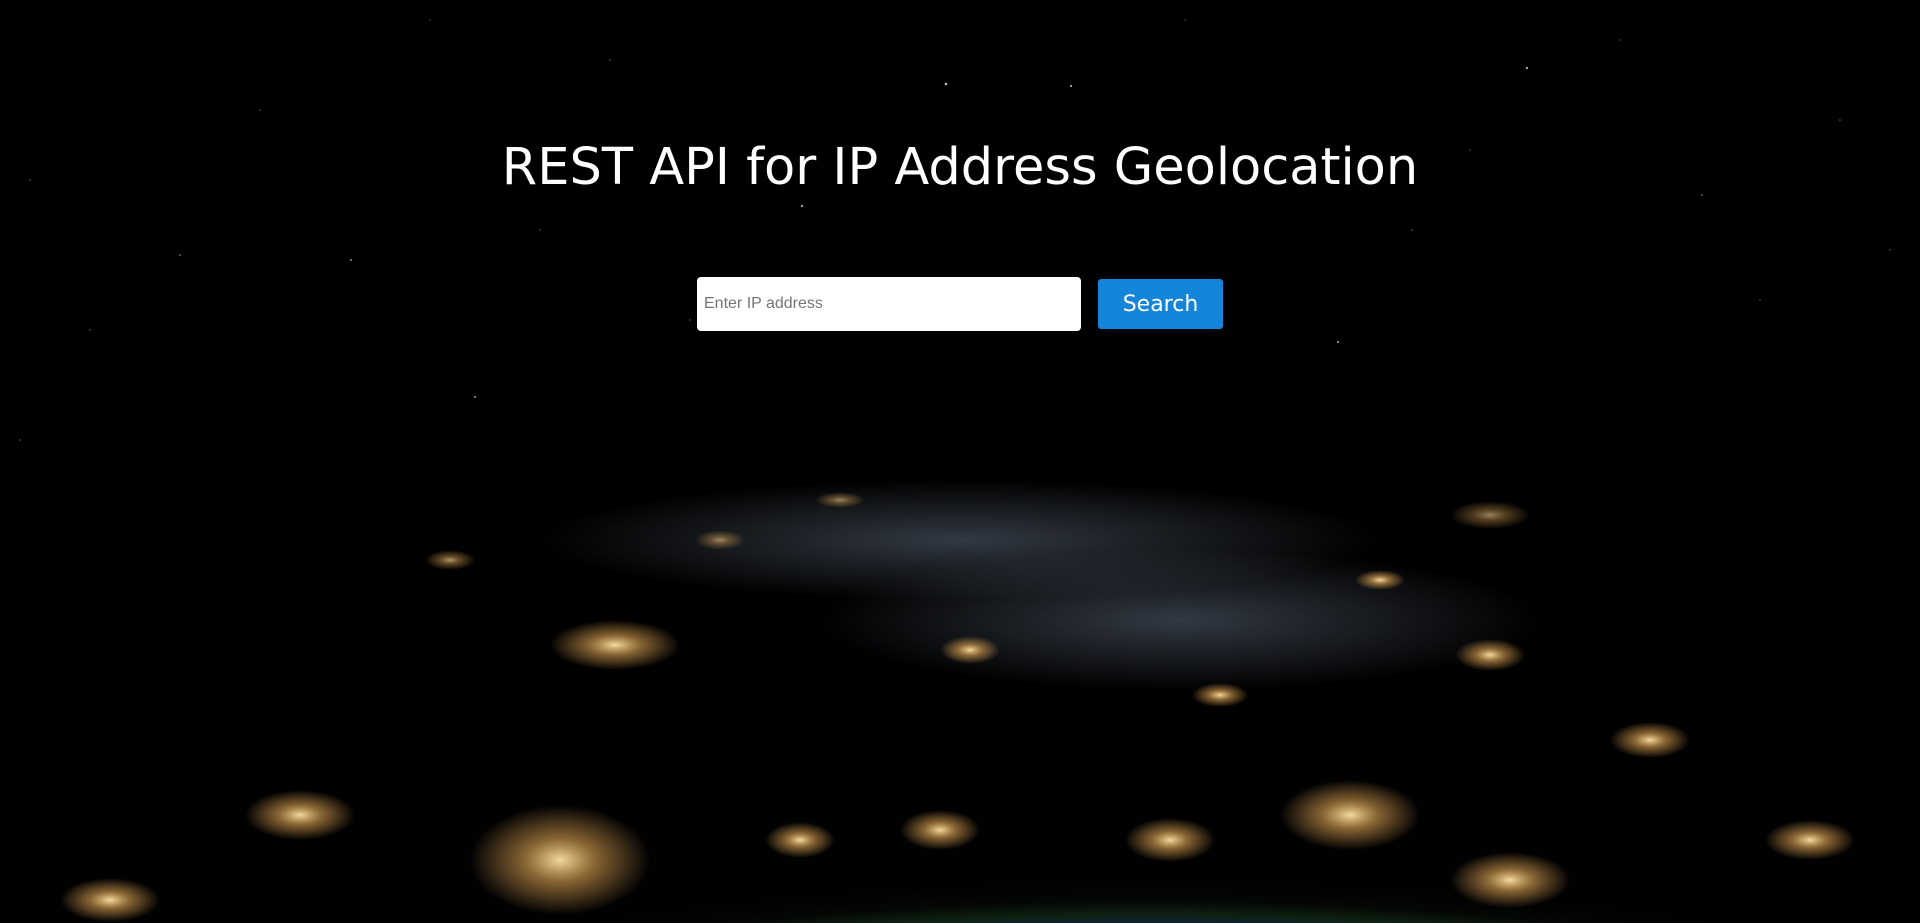 This screenshot has width=1920, height=923. What do you see at coordinates (889, 304) in the screenshot?
I see `ip-address-input` at bounding box center [889, 304].